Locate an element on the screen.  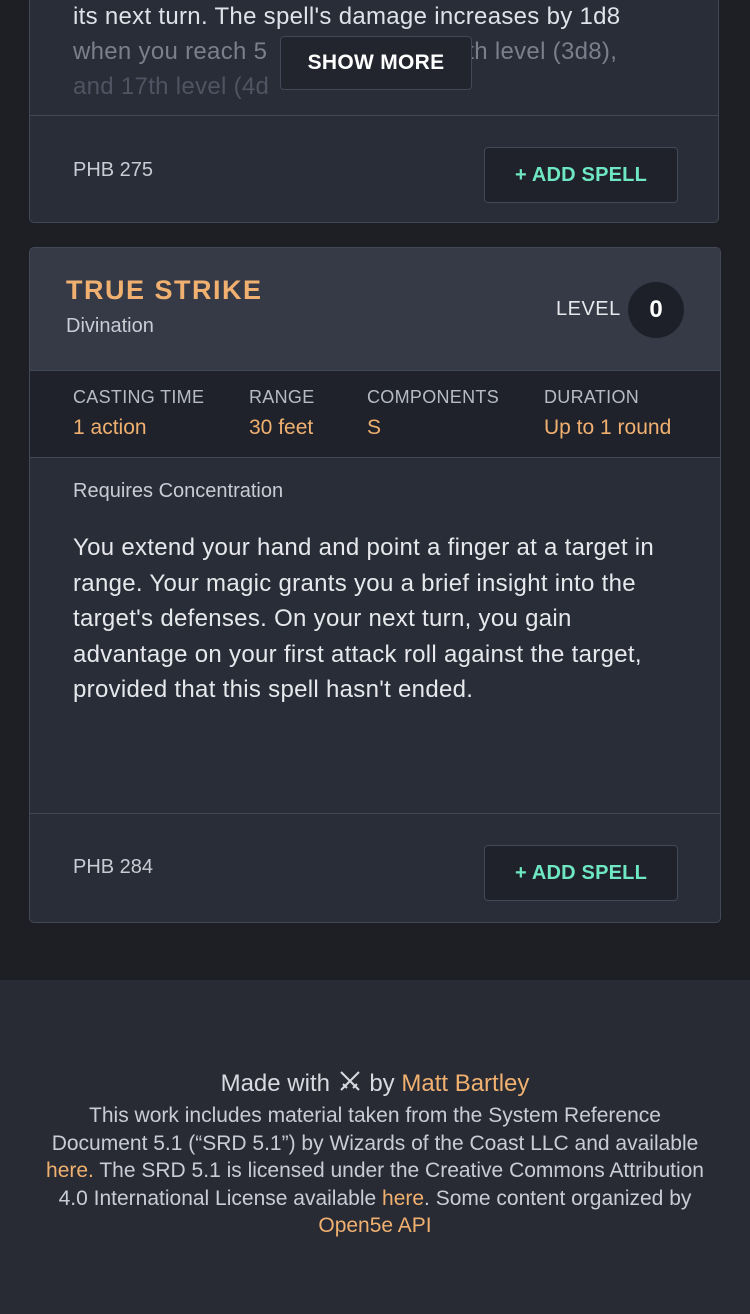
spell-source: PHB 275 is located at coordinates (113, 170).